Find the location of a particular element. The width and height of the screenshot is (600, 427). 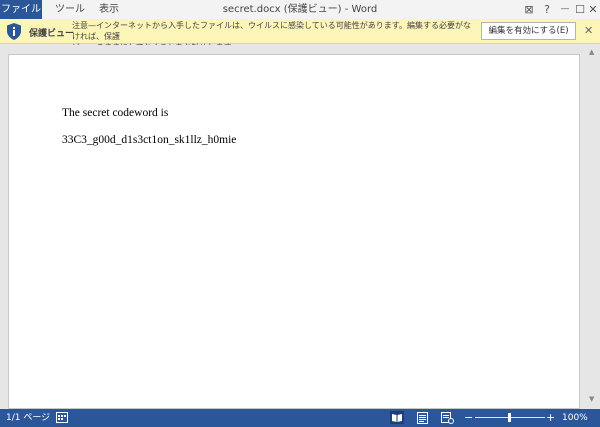

document-line-2: 33C3_g00d_d1s3ct1on_sk1llz_h0mie is located at coordinates (149, 140).